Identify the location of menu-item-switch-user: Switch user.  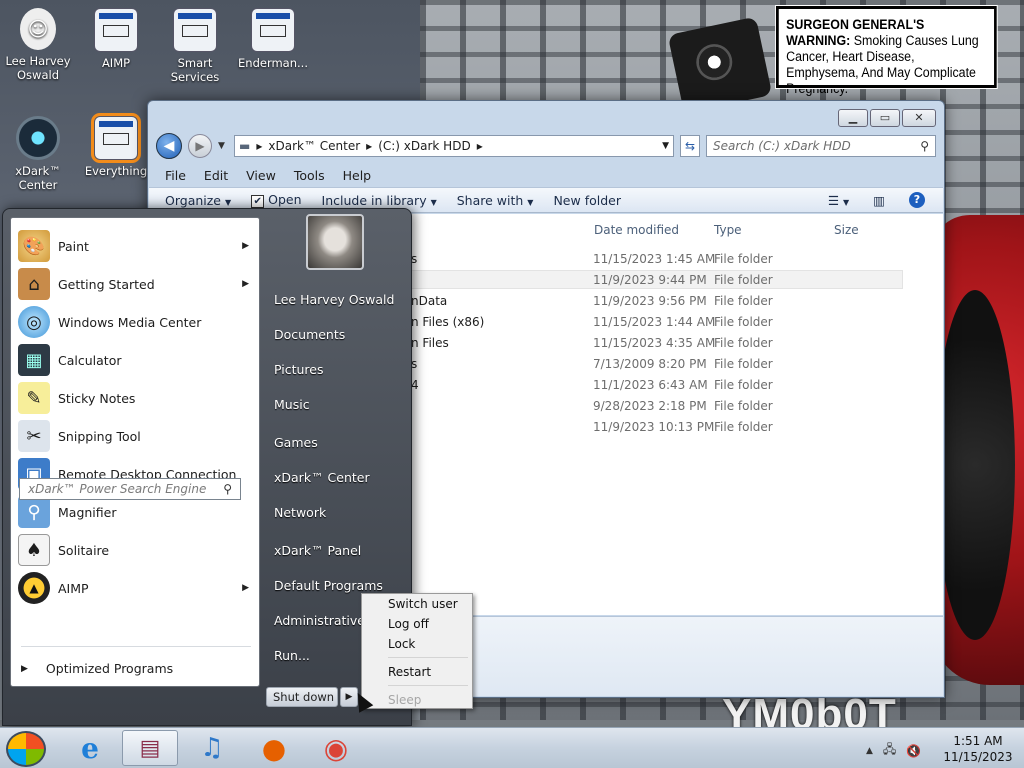
(423, 604).